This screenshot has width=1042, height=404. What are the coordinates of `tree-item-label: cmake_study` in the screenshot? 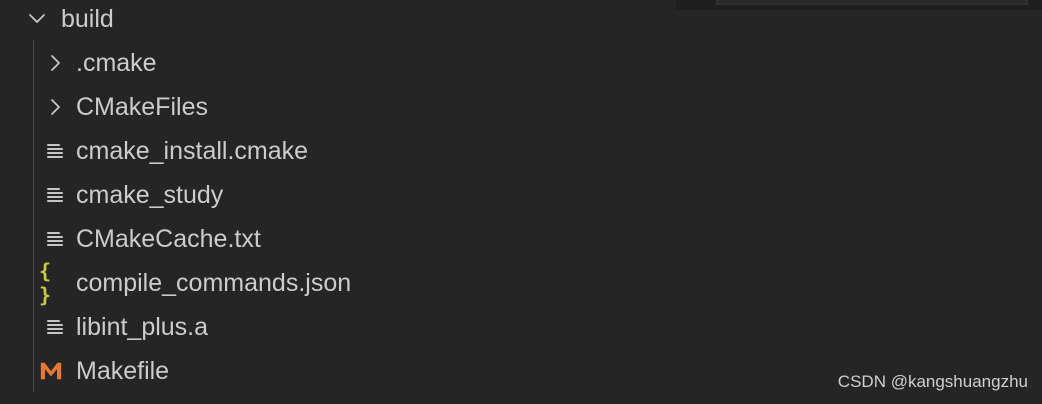 It's located at (150, 195).